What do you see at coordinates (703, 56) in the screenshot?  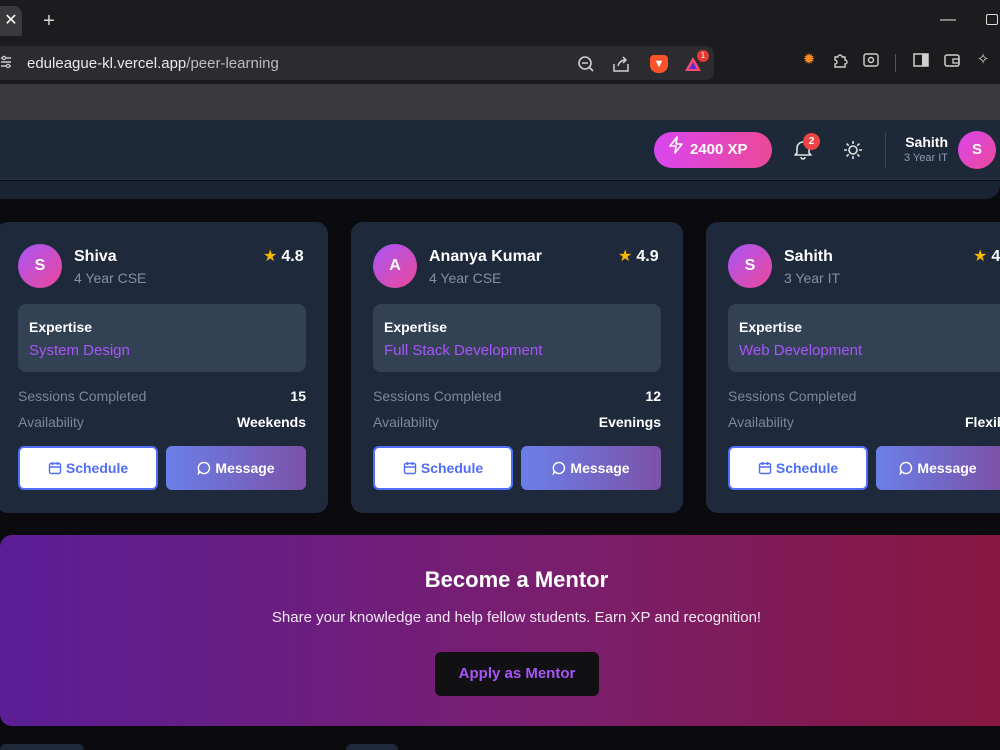 I see `rewards-badge: 1` at bounding box center [703, 56].